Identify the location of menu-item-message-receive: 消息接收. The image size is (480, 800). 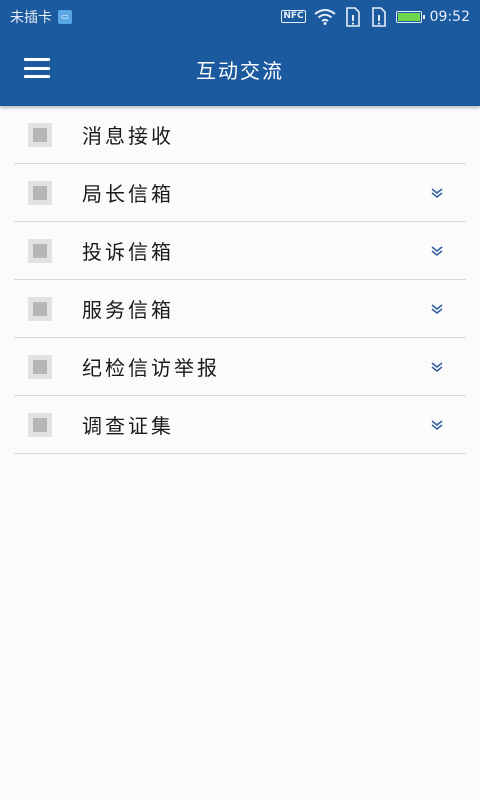
(240, 135).